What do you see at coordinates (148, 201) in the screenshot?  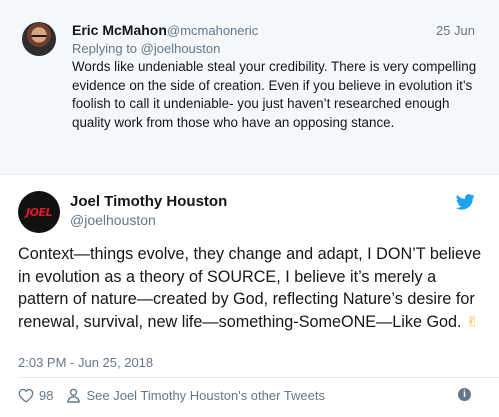 I see `author-name: Joel Timothy Houston` at bounding box center [148, 201].